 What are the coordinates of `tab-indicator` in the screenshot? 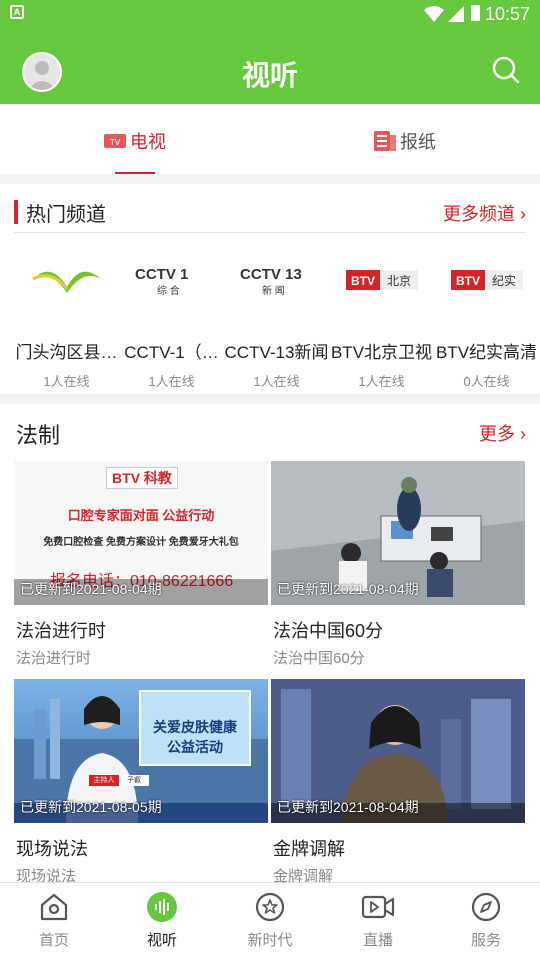 It's located at (135, 173).